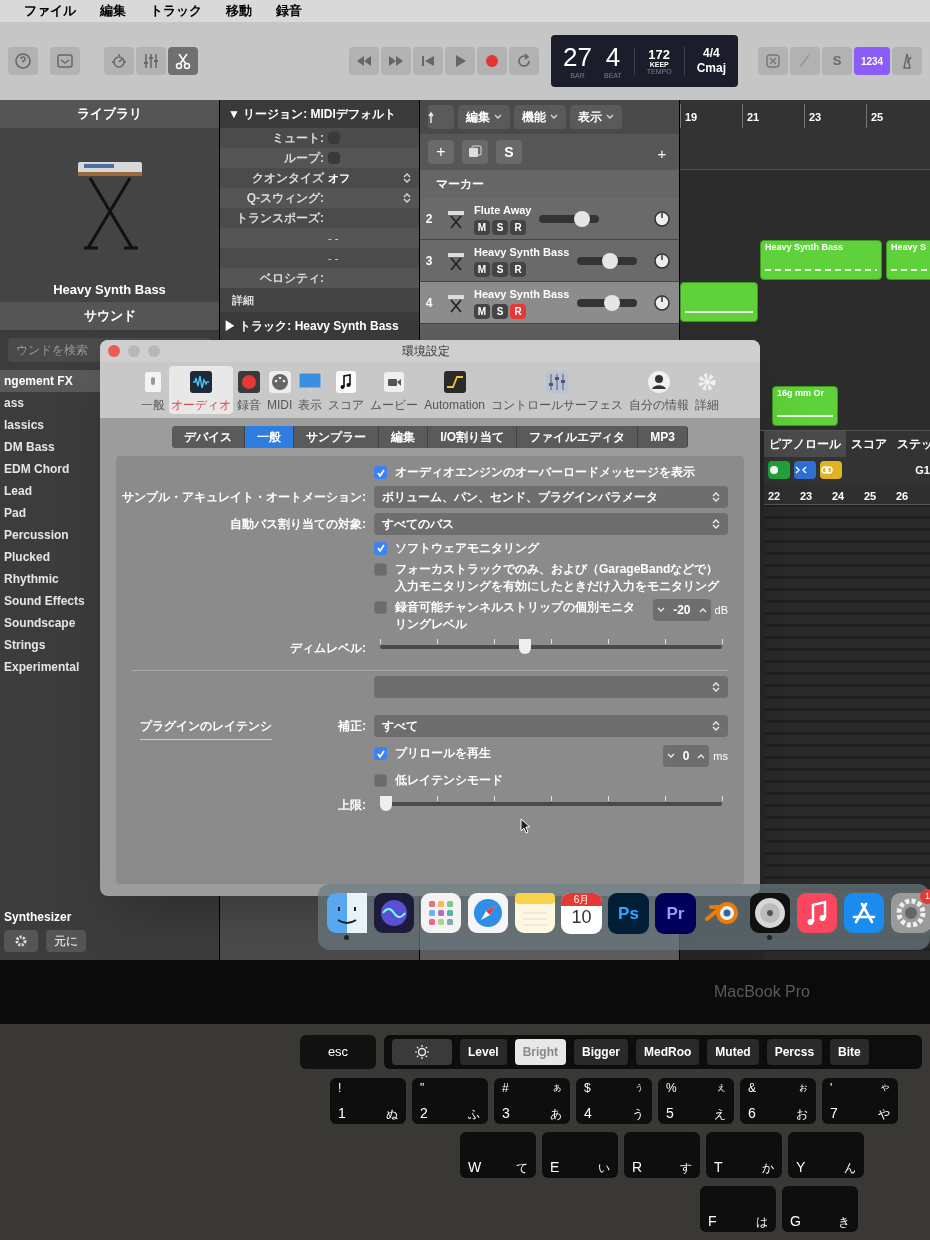 The height and width of the screenshot is (1240, 930). Describe the element at coordinates (707, 390) in the screenshot. I see `preferences-category: 詳細` at that location.